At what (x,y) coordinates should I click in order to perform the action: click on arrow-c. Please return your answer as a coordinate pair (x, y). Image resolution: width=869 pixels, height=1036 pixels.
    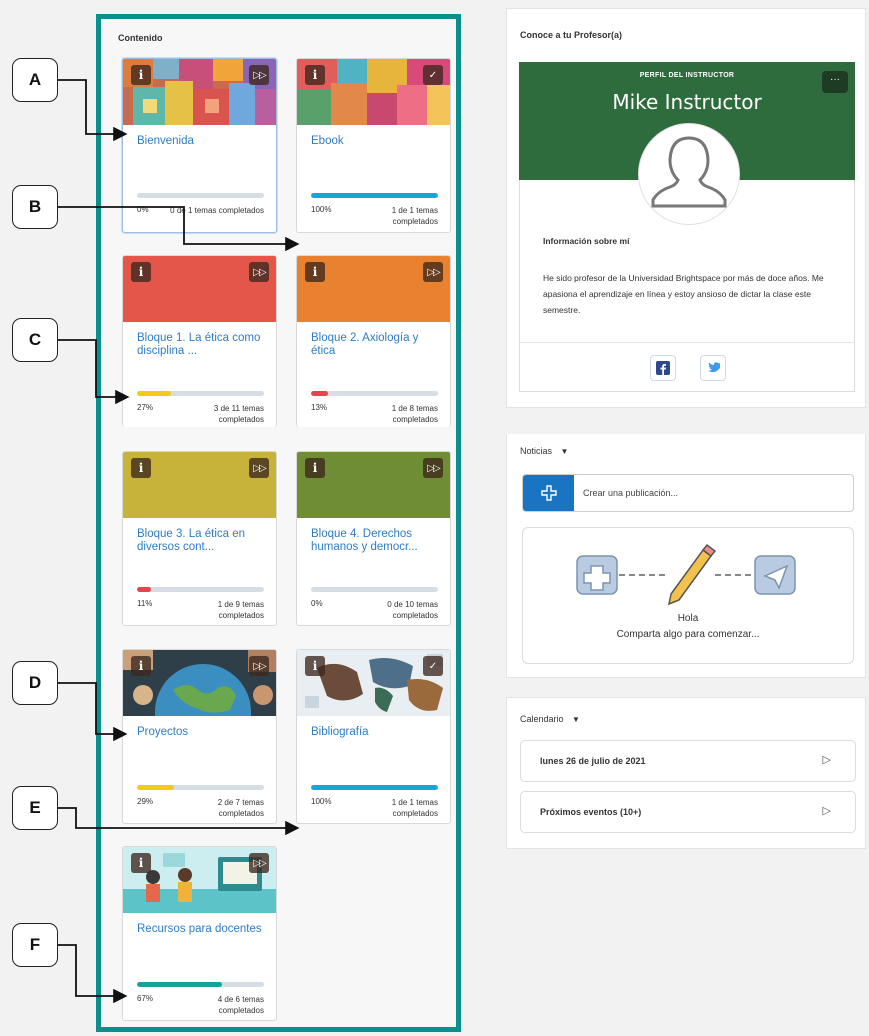
    Looking at the image, I should click on (94, 372).